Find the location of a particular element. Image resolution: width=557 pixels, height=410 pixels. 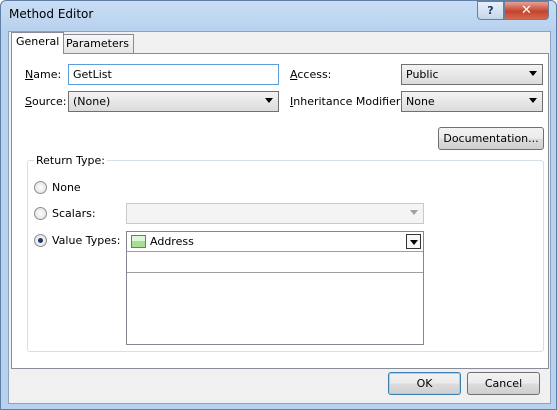

inheritance-modifier-value: None is located at coordinates (420, 101).